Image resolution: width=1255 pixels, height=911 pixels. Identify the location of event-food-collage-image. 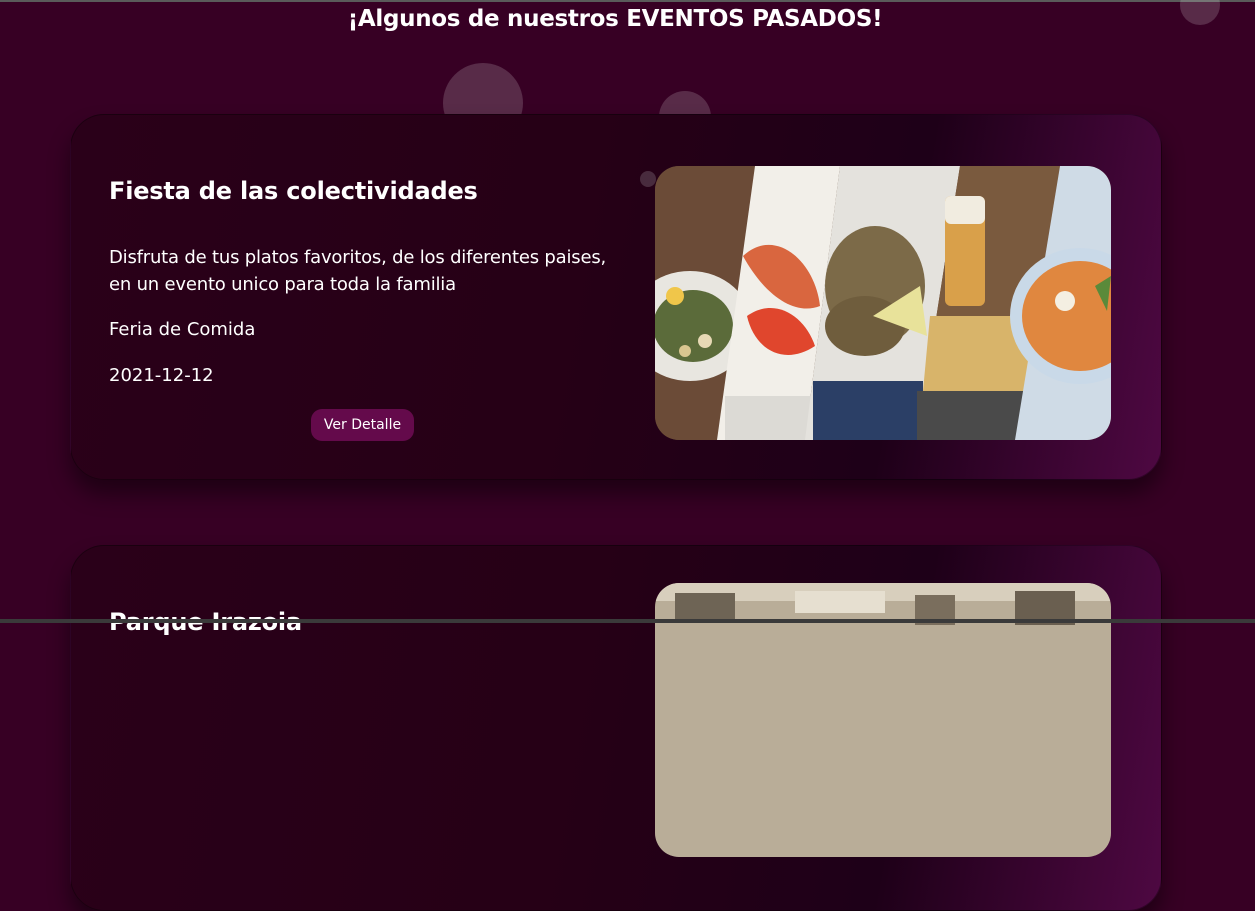
(883, 303).